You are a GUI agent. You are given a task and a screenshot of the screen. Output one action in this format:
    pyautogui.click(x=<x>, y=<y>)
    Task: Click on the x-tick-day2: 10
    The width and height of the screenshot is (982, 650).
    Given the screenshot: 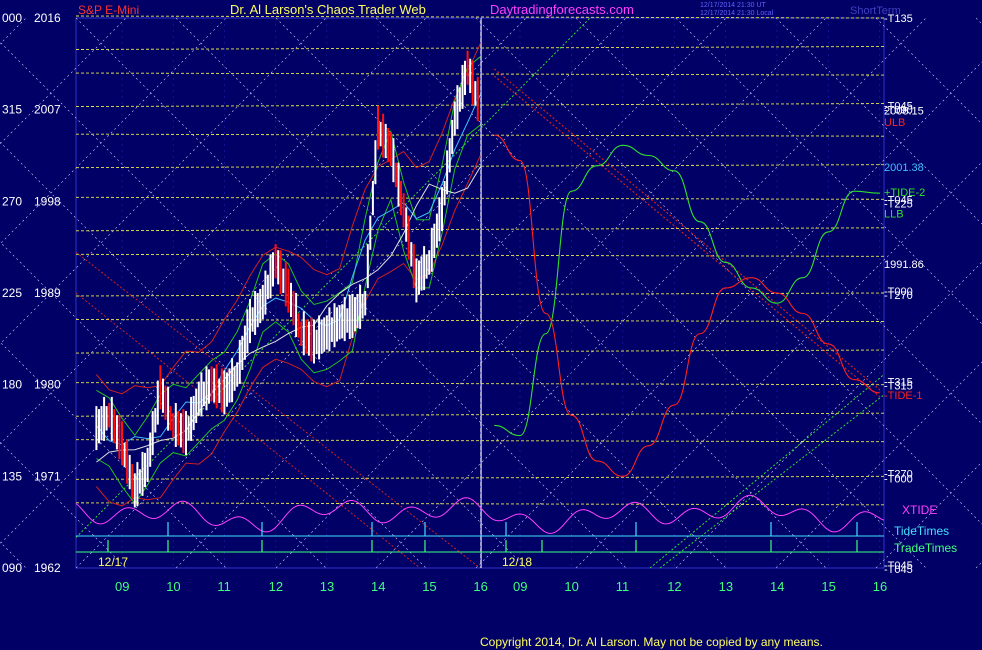 What is the action you would take?
    pyautogui.click(x=571, y=586)
    